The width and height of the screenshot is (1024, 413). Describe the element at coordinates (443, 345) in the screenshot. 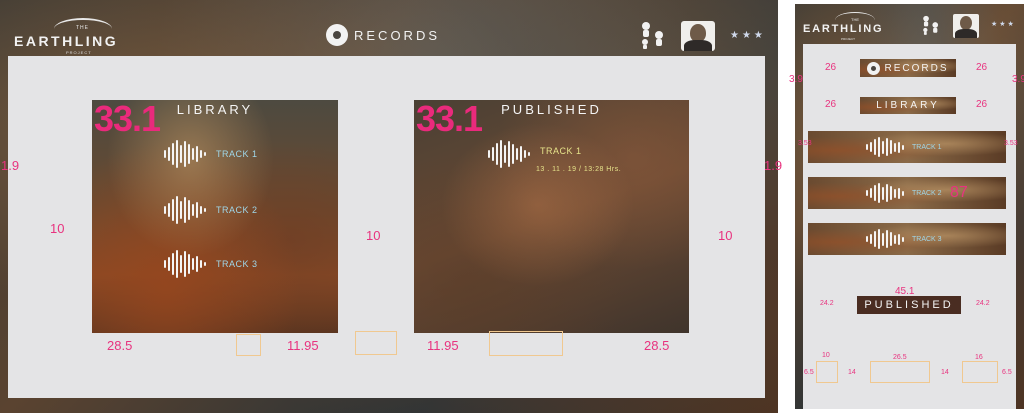

I see `bottom-dimension-3: 11.95` at that location.